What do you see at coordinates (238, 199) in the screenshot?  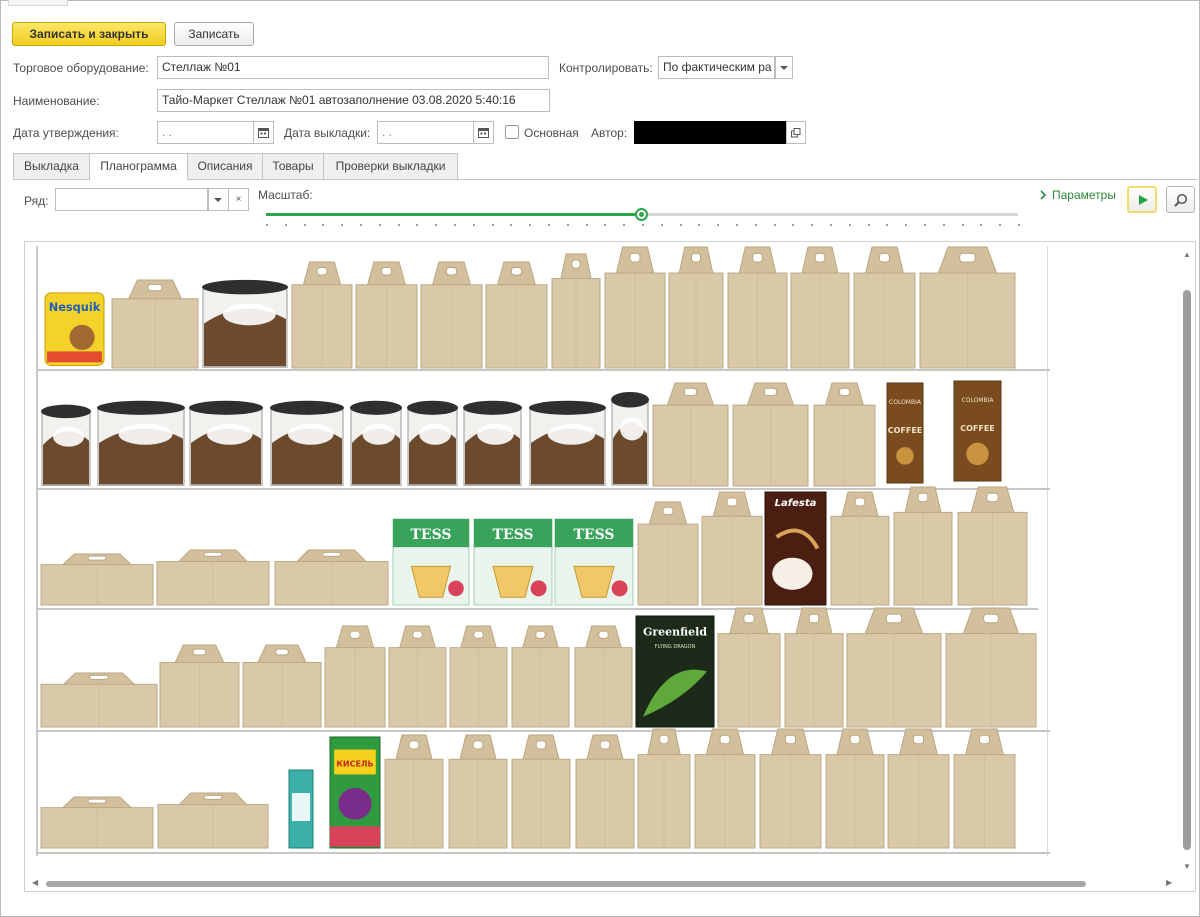 I see `row-clear-button: ×` at bounding box center [238, 199].